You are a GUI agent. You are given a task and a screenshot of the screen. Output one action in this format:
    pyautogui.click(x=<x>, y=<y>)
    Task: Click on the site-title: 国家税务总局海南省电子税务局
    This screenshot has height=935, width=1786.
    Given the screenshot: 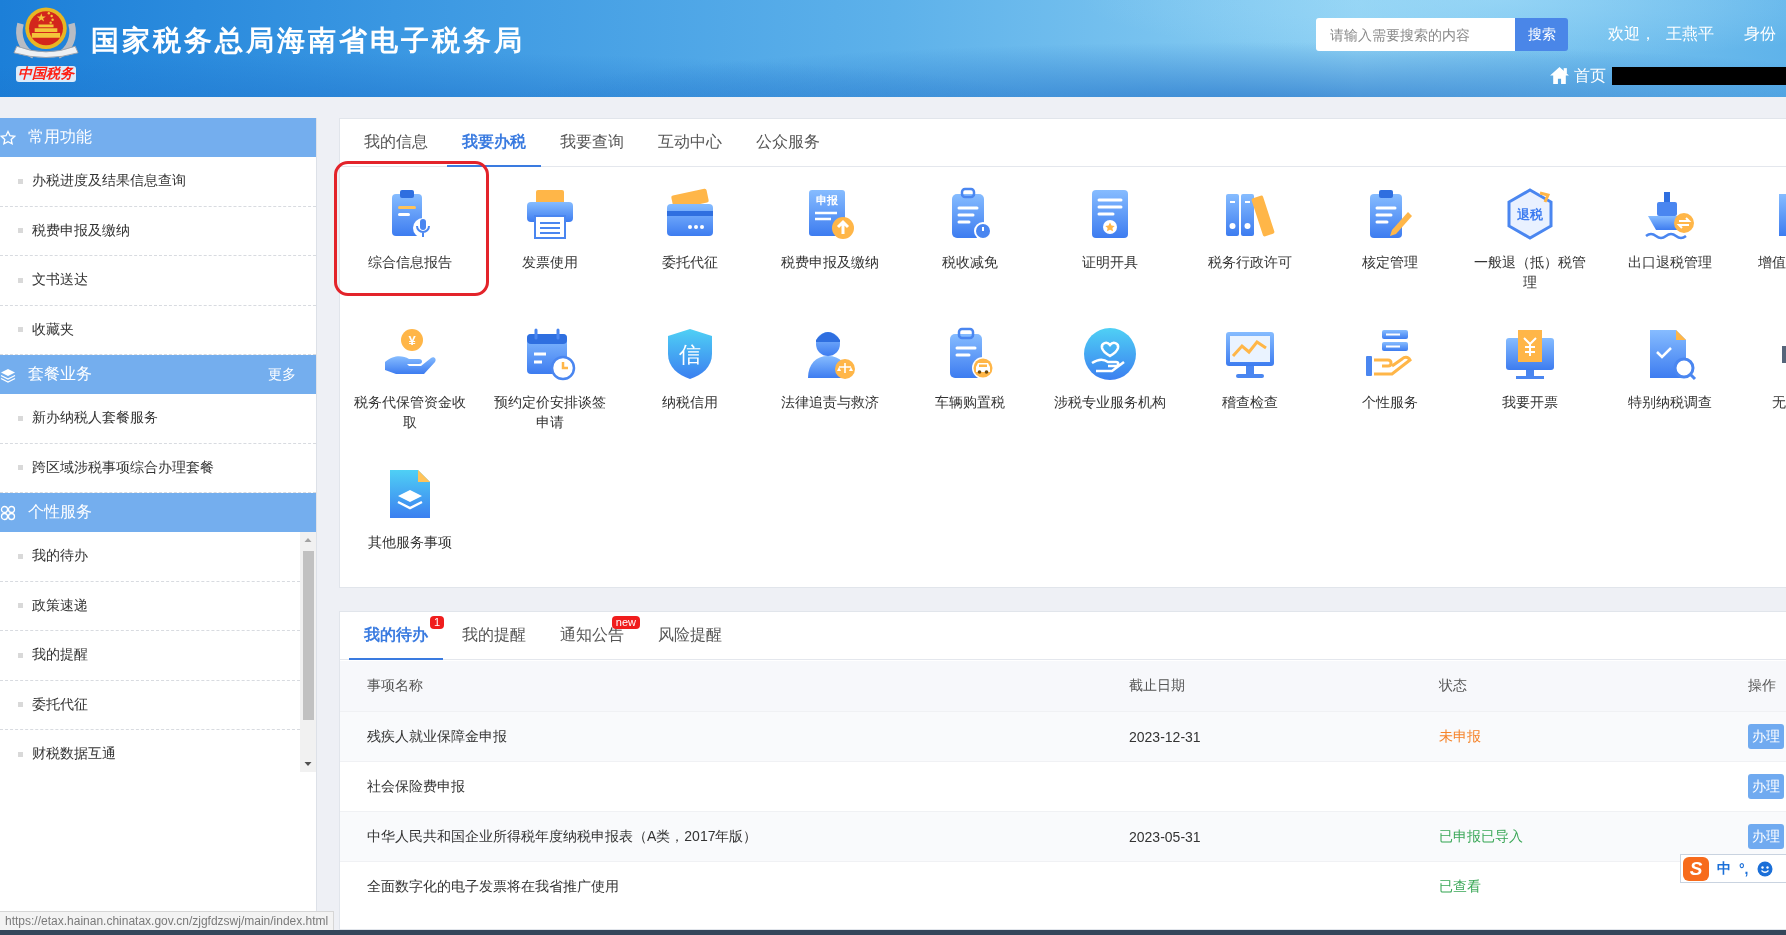 What is the action you would take?
    pyautogui.click(x=308, y=41)
    